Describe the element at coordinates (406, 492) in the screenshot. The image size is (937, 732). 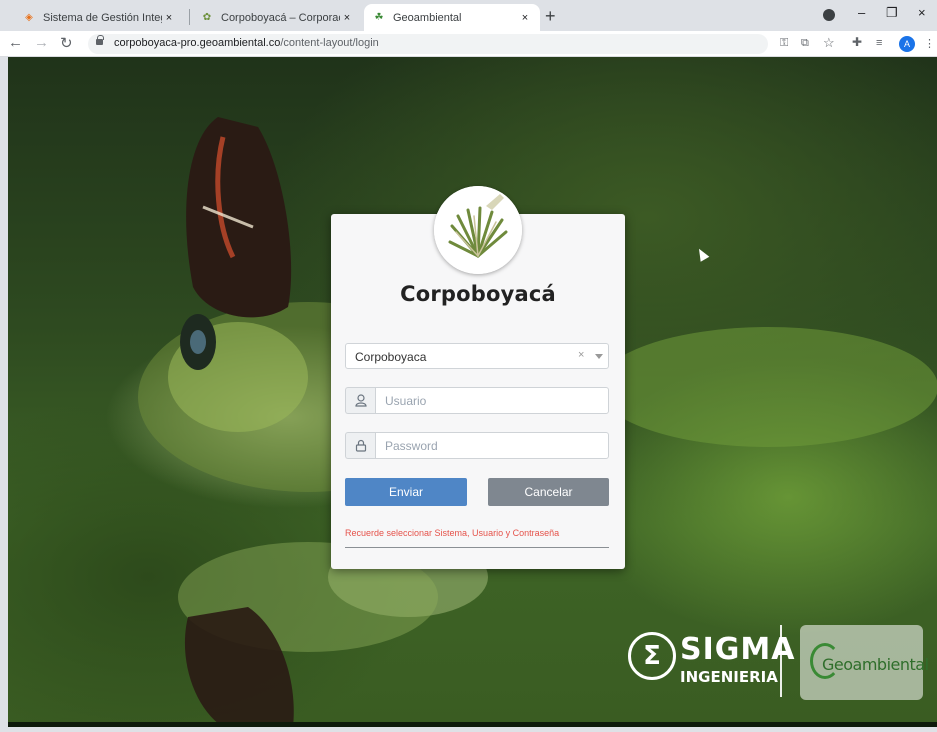
I see `submit-button: Enviar` at that location.